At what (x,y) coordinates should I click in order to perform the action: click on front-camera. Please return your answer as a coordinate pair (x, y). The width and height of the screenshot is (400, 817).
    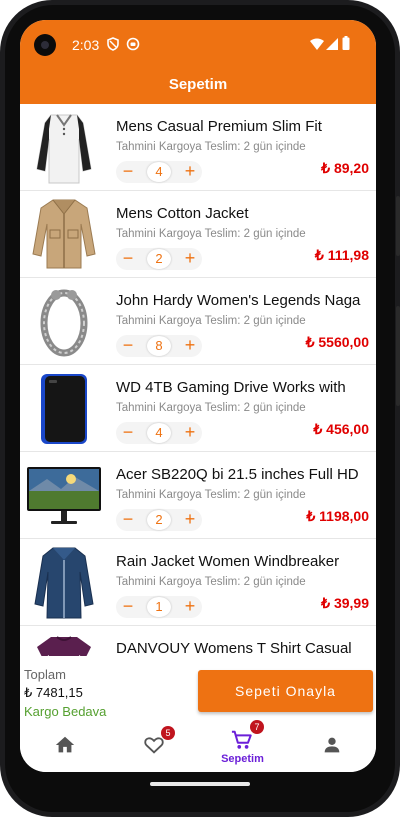
    Looking at the image, I should click on (45, 45).